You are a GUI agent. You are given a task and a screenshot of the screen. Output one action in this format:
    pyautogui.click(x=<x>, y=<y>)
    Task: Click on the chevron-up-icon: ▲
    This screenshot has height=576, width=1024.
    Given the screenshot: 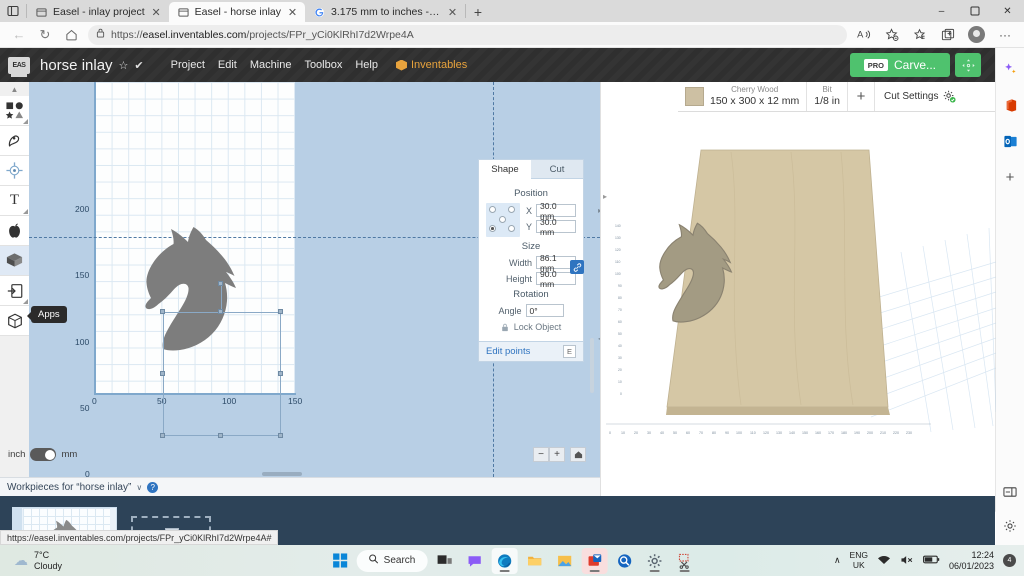 What is the action you would take?
    pyautogui.click(x=14, y=89)
    